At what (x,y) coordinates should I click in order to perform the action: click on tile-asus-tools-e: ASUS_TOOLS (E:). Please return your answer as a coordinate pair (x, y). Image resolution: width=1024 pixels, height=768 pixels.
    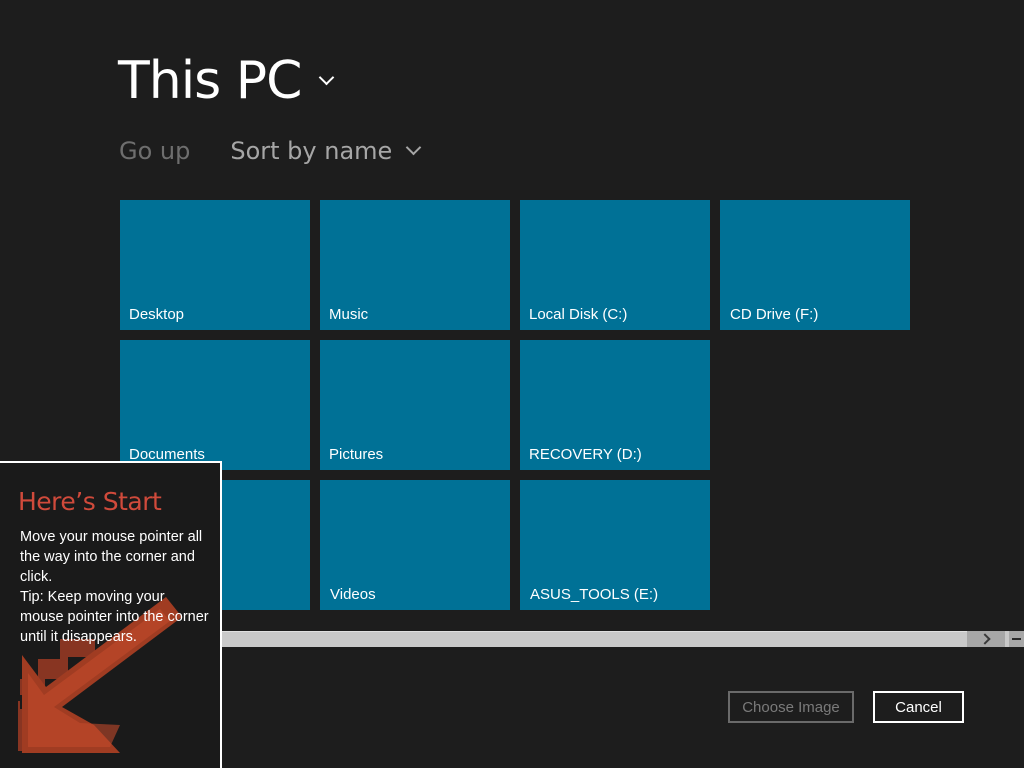
    Looking at the image, I should click on (615, 545).